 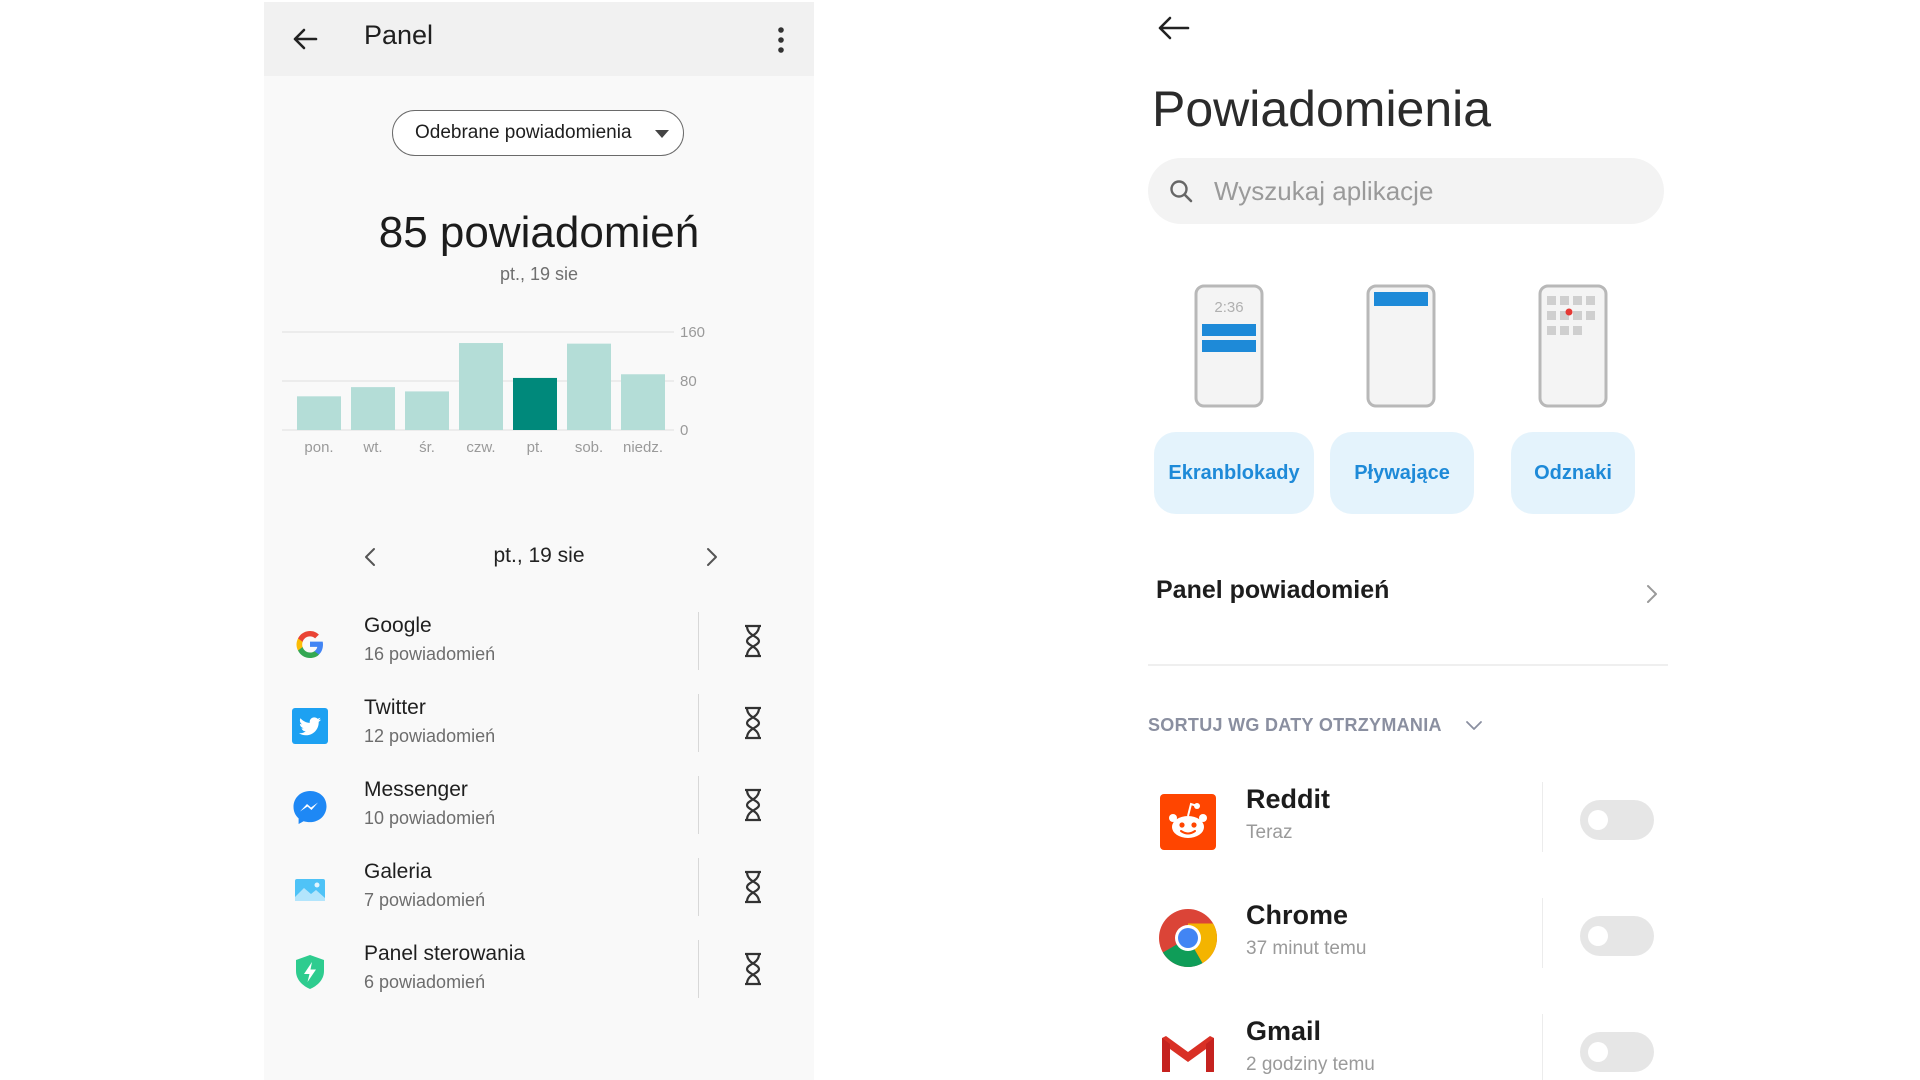 What do you see at coordinates (1408, 665) in the screenshot?
I see `section-divider` at bounding box center [1408, 665].